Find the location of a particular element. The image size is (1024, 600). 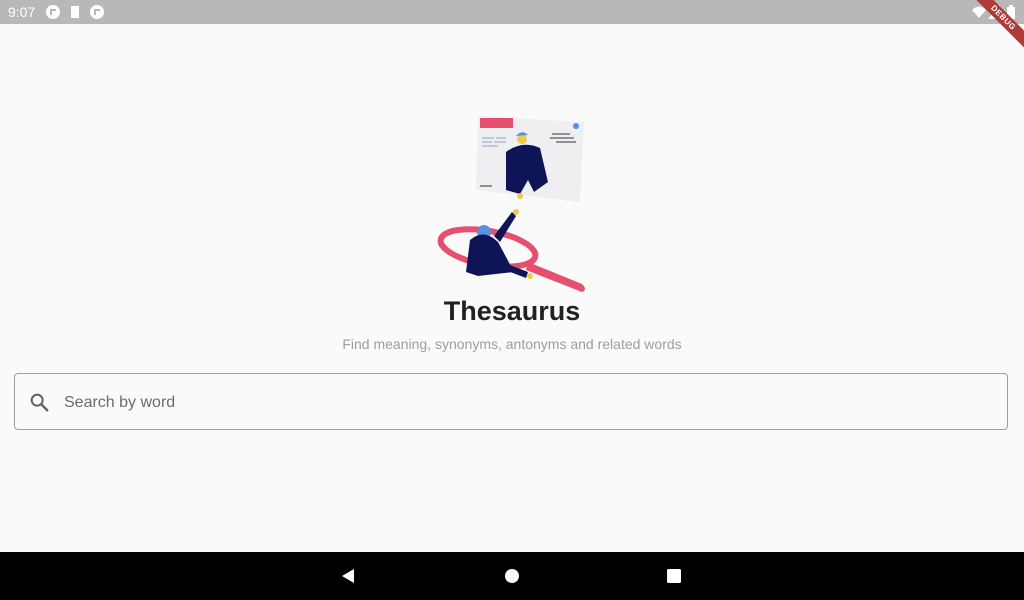

search-icon is located at coordinates (39, 402).